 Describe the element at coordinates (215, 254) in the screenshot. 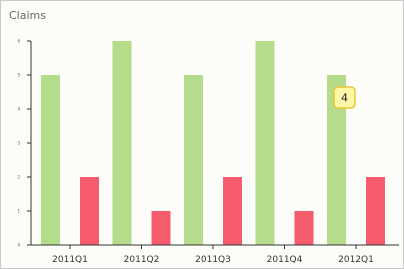

I see `x-axis: 2011Q1 2011Q2 2011Q3 2011Q4 2012Q1` at that location.